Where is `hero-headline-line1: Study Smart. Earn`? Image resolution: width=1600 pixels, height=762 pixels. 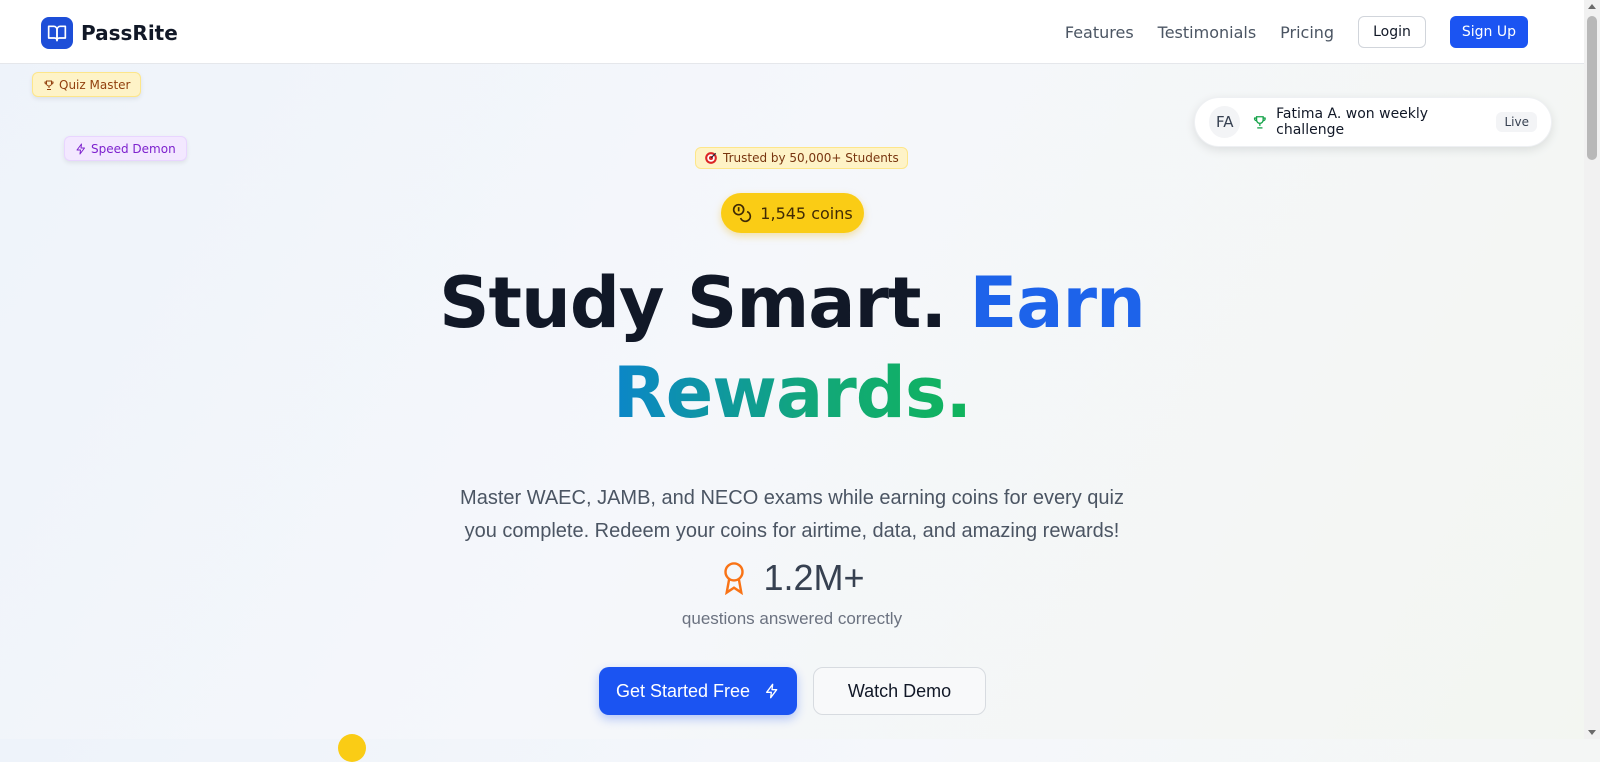
hero-headline-line1: Study Smart. Earn is located at coordinates (792, 303).